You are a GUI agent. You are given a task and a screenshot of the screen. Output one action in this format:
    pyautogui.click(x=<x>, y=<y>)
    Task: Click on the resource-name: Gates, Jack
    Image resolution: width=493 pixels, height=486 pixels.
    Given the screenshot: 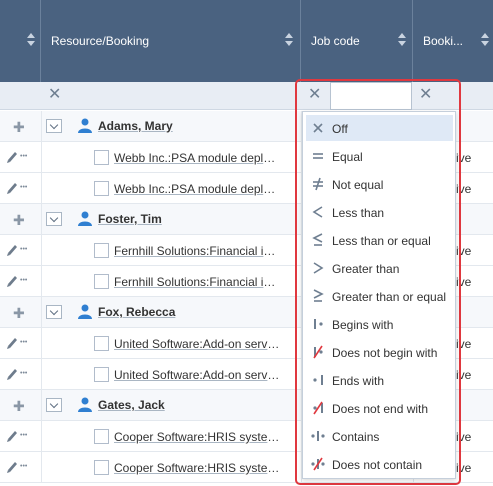 What is the action you would take?
    pyautogui.click(x=131, y=405)
    